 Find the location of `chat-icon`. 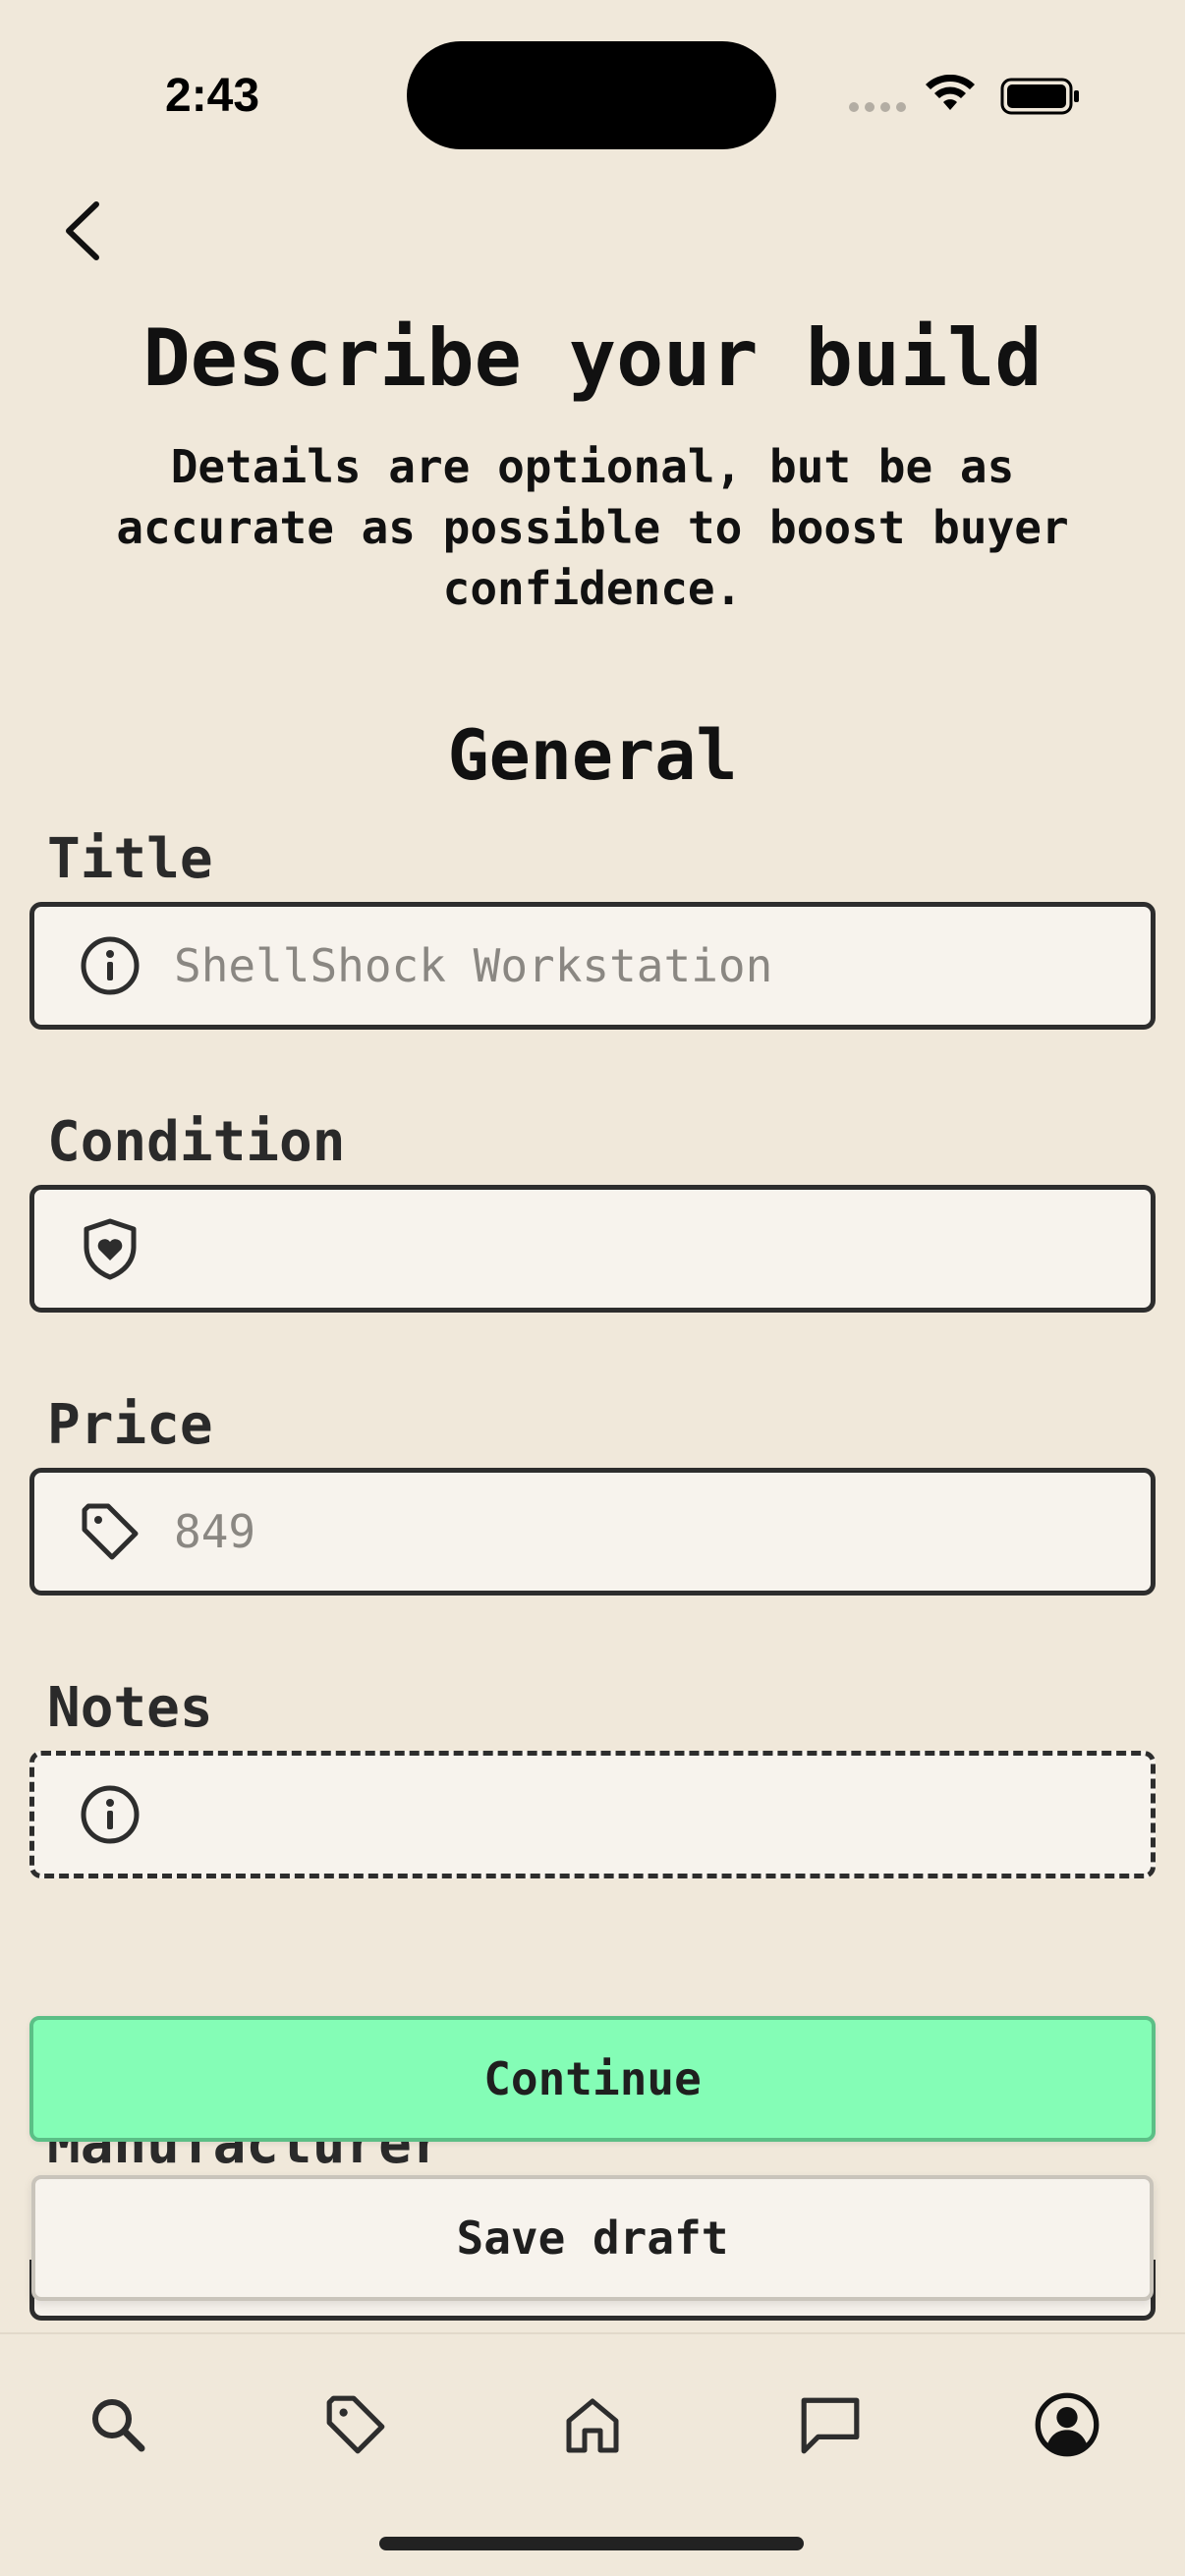

chat-icon is located at coordinates (831, 2425).